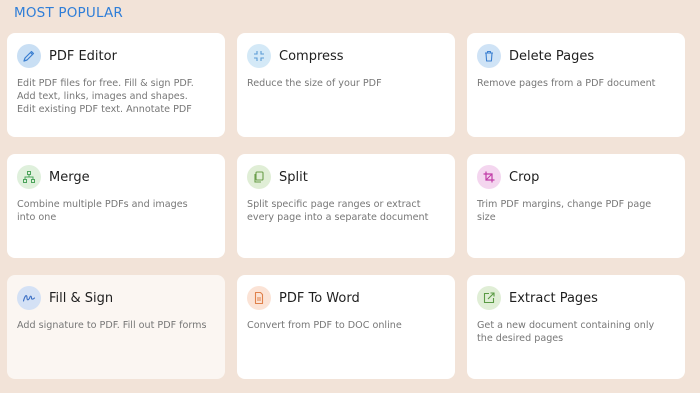 The height and width of the screenshot is (393, 700). I want to click on crop-icon, so click(489, 177).